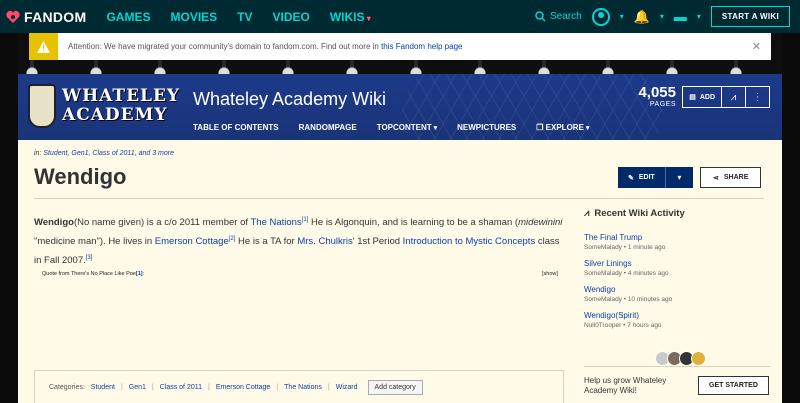  What do you see at coordinates (587, 213) in the screenshot?
I see `activity-icon: ⩘` at bounding box center [587, 213].